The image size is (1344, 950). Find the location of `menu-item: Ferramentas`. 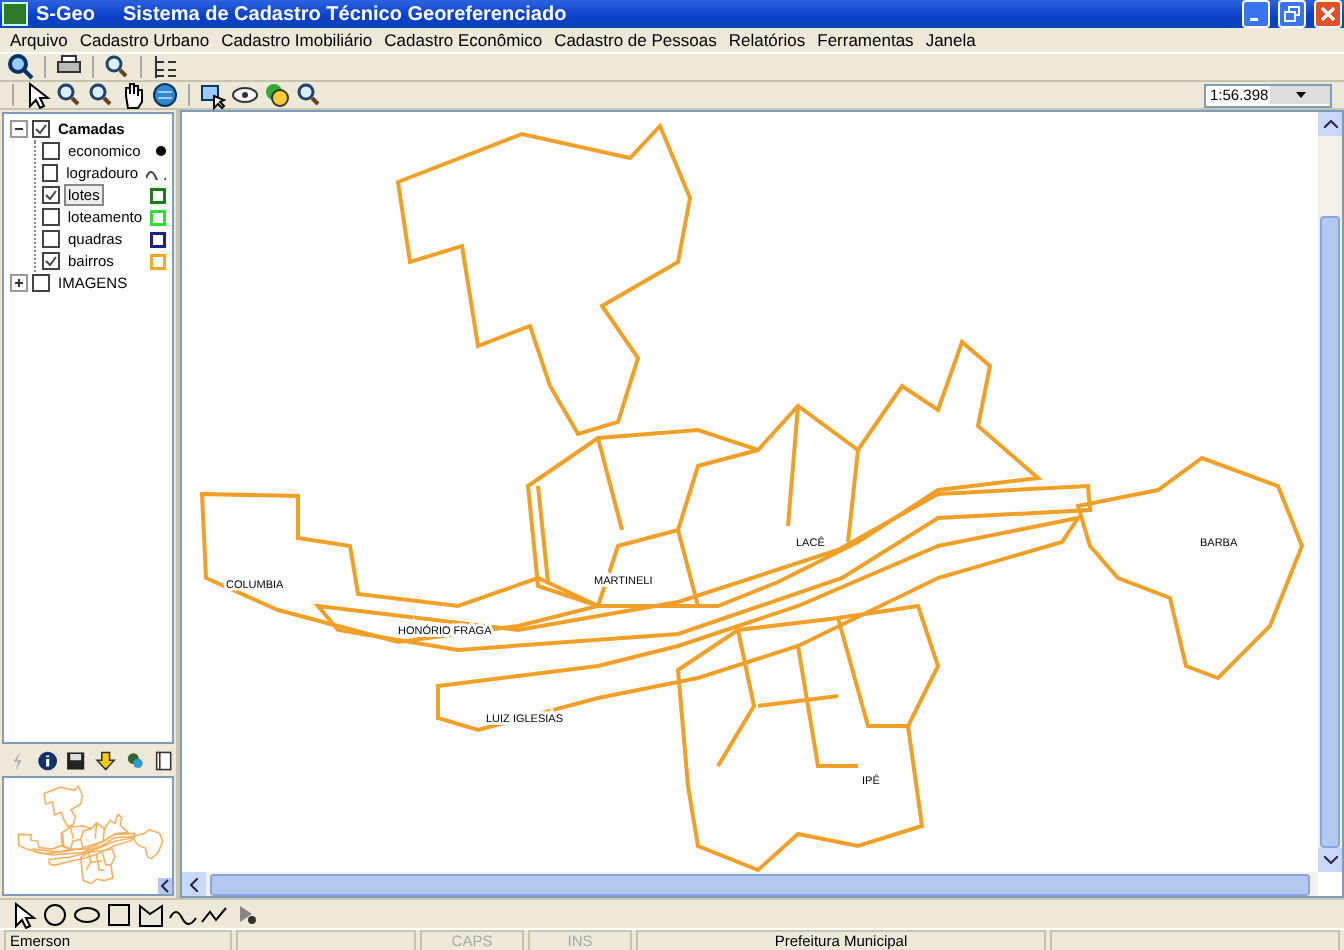

menu-item: Ferramentas is located at coordinates (865, 40).